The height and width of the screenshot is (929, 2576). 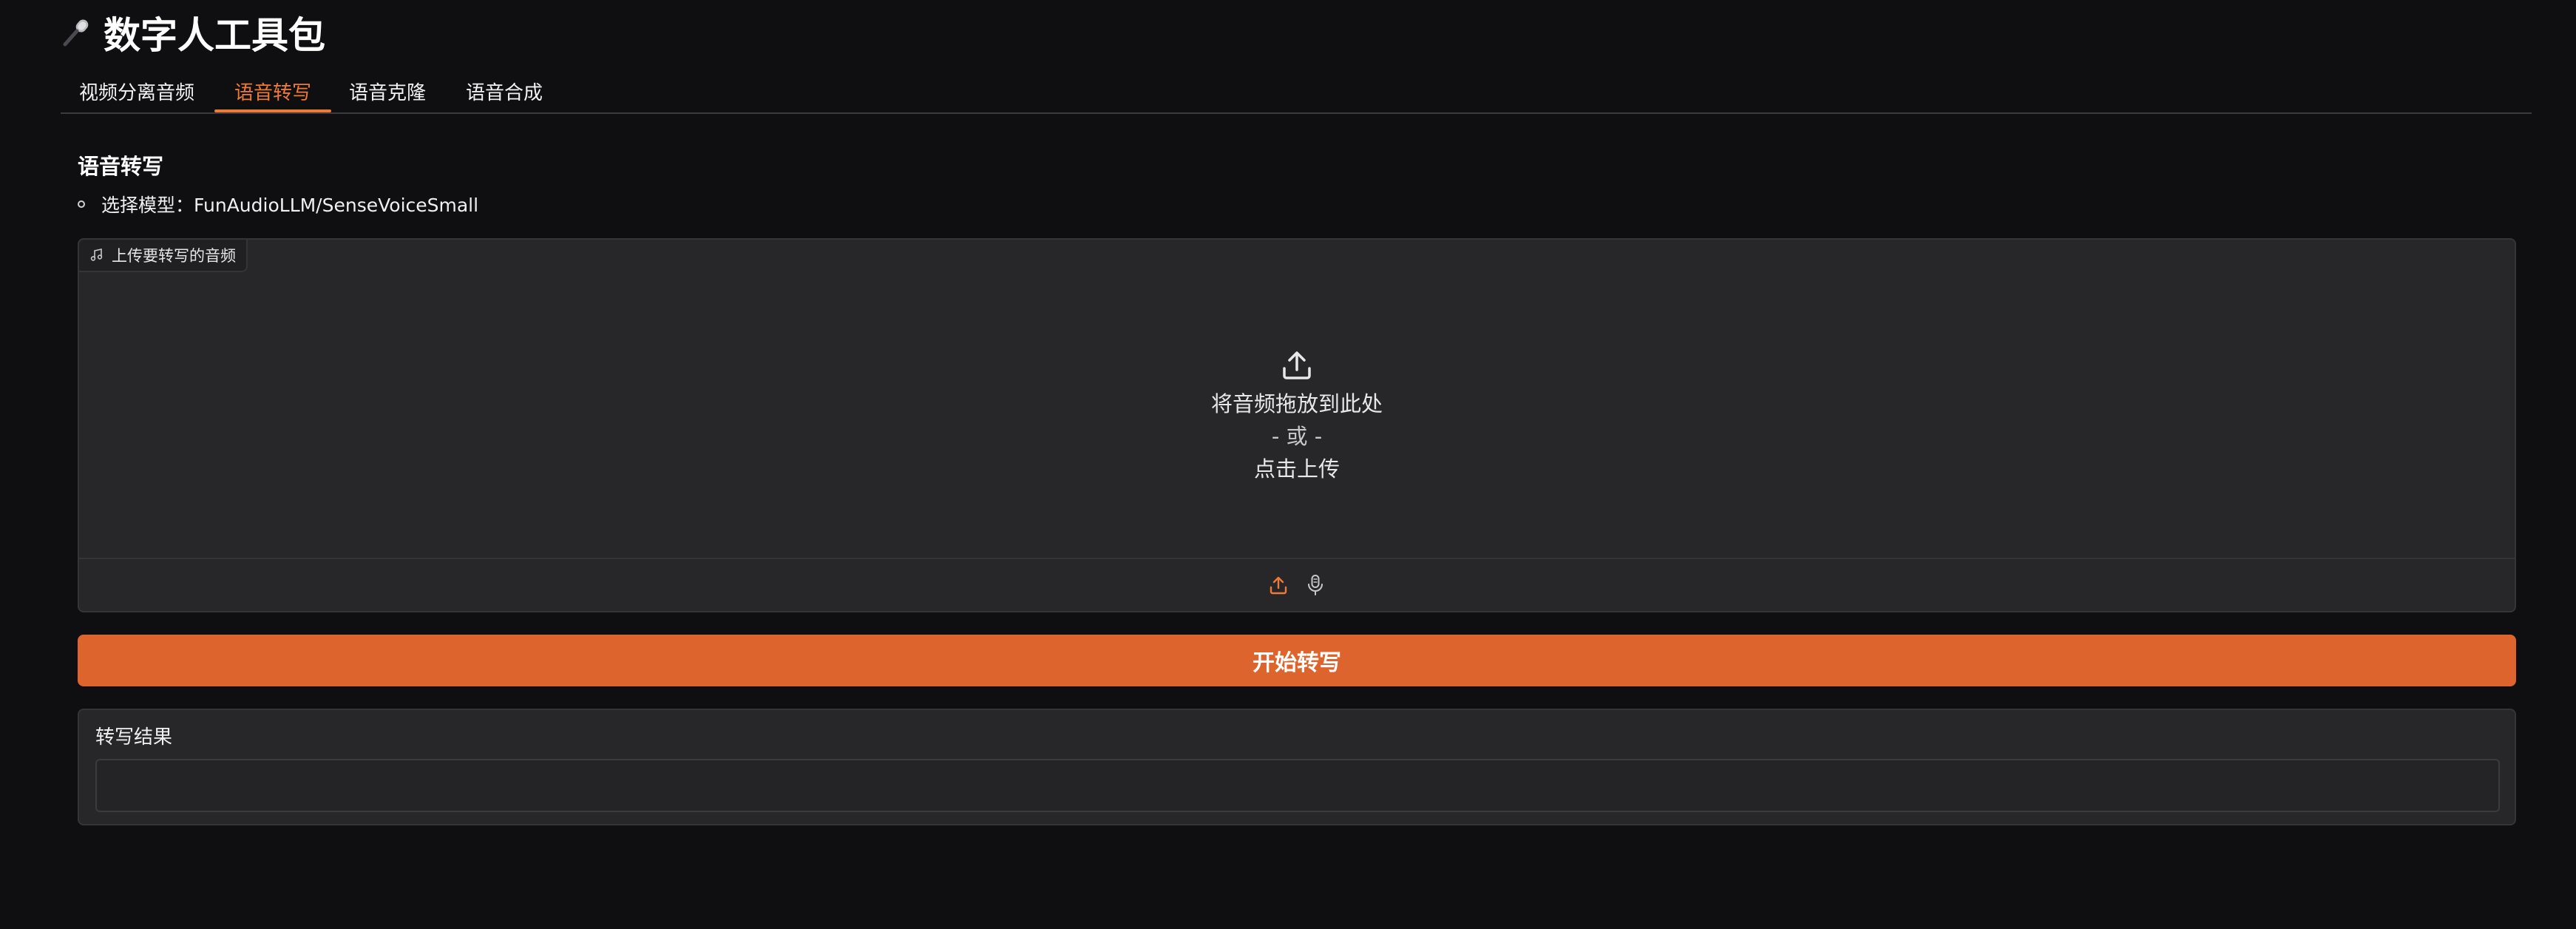 I want to click on result-textarea, so click(x=1297, y=785).